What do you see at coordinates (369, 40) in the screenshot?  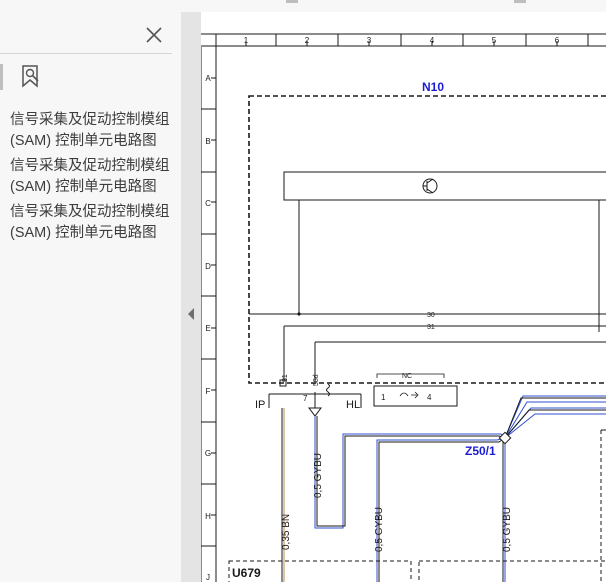 I see `column-label: 3` at bounding box center [369, 40].